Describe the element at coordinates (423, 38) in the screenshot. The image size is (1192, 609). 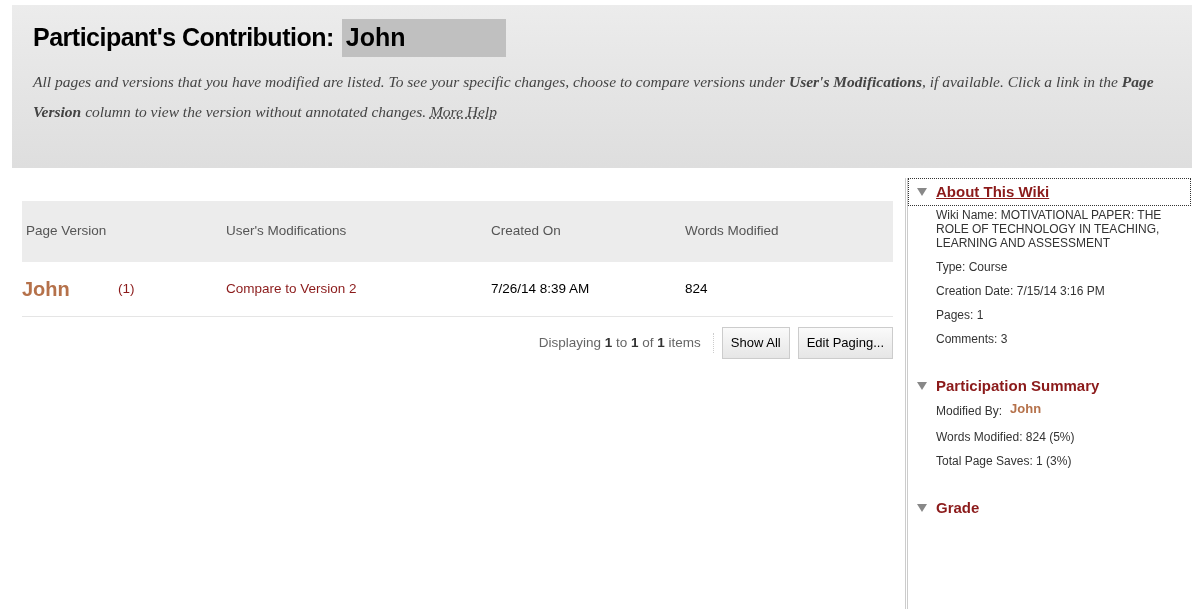
I see `participant-name: John` at that location.